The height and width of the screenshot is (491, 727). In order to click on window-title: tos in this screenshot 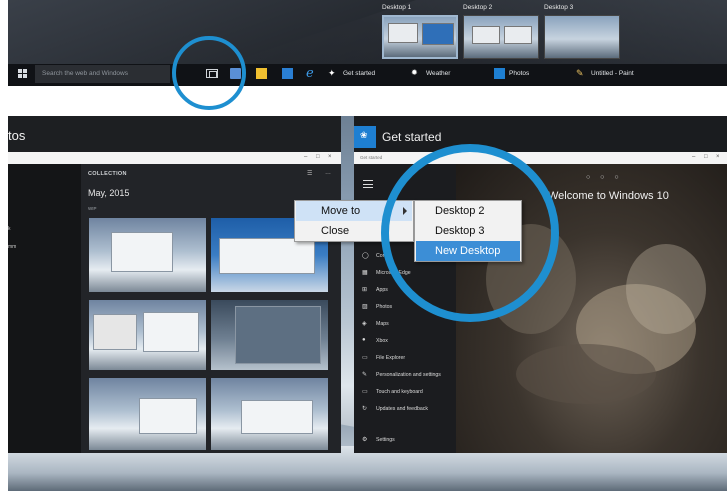, I will do `click(17, 135)`.